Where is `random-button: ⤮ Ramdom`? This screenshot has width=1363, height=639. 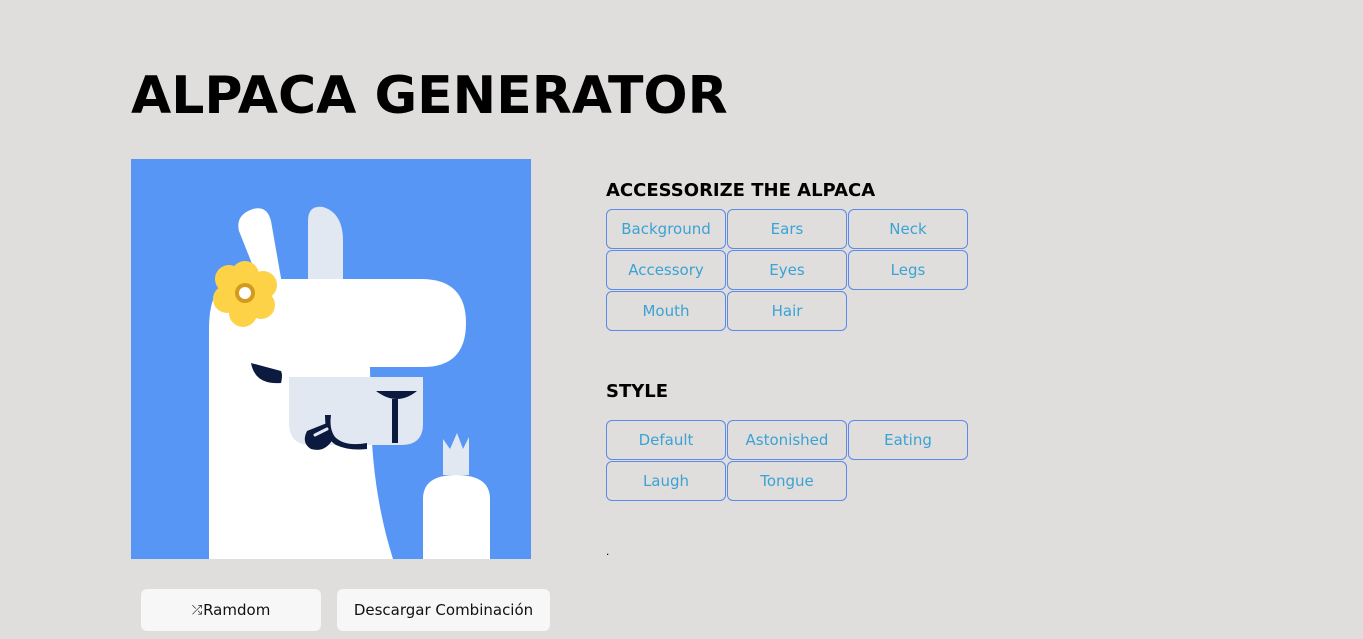
random-button: ⤮ Ramdom is located at coordinates (231, 610).